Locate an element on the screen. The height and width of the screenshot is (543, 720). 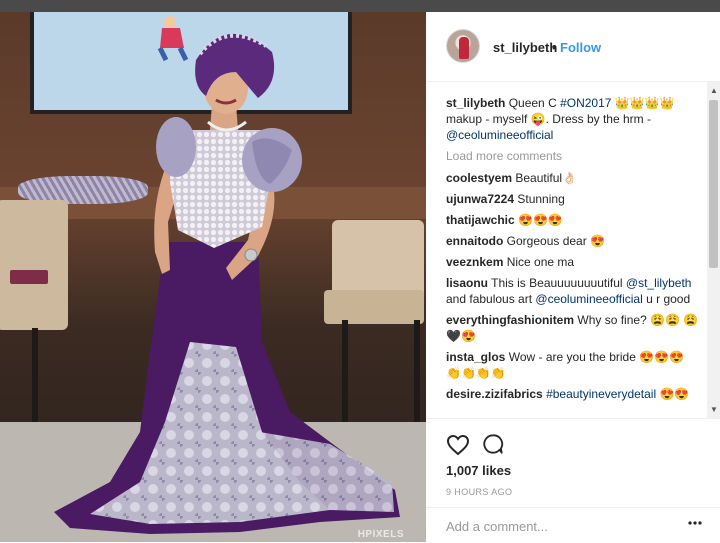
post-username: st_lilybeth is located at coordinates (525, 47).